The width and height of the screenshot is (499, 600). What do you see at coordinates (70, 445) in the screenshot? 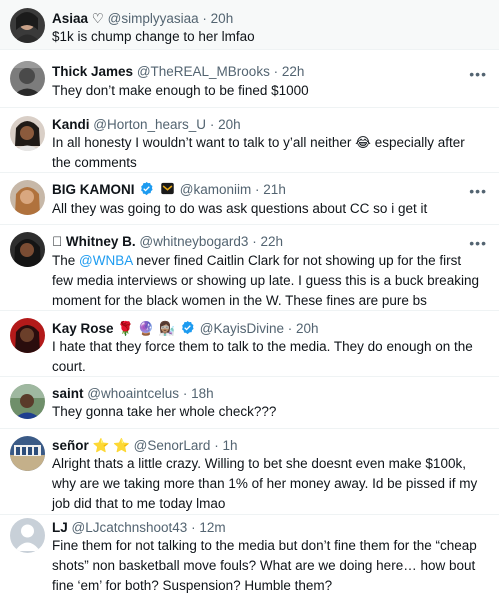
I see `display-name: señor` at bounding box center [70, 445].